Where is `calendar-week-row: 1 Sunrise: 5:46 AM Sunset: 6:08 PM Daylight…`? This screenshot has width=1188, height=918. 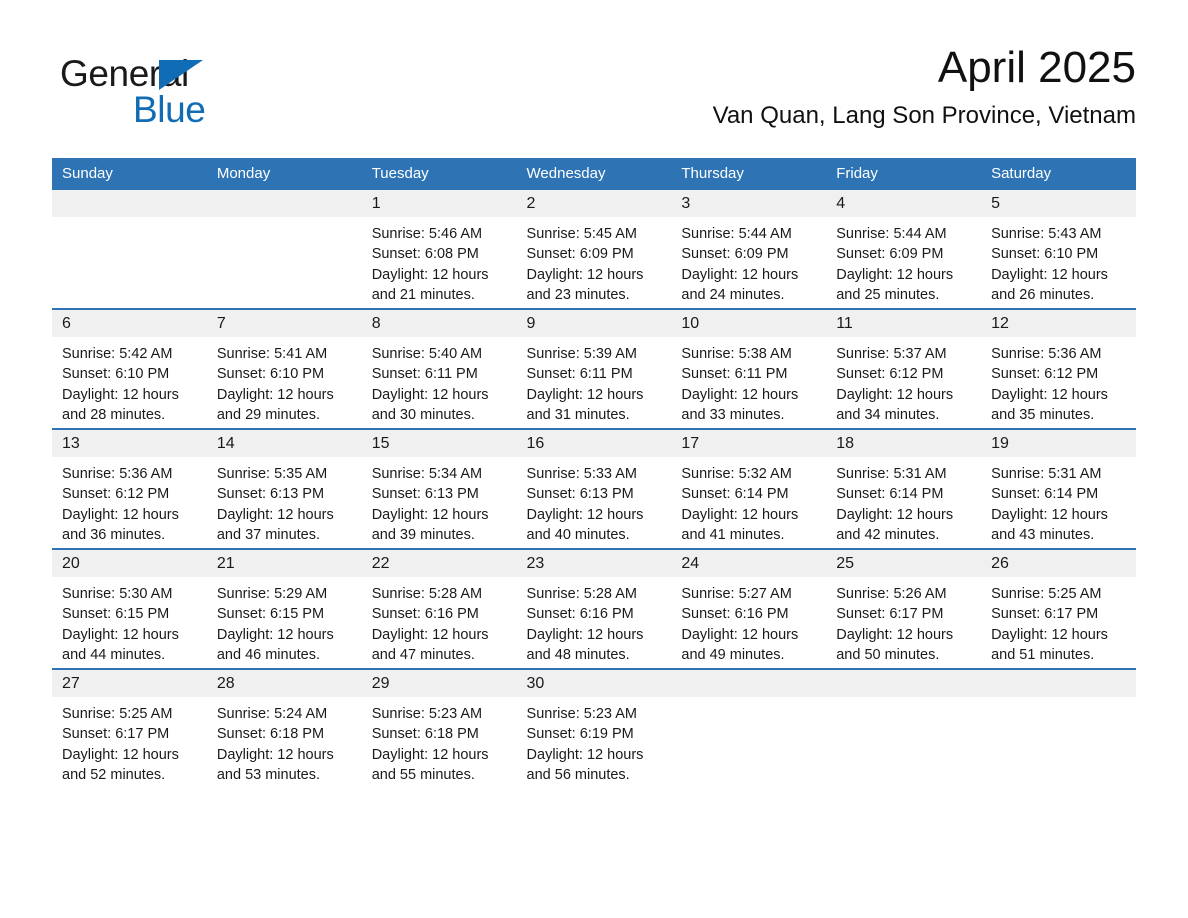 calendar-week-row: 1 Sunrise: 5:46 AM Sunset: 6:08 PM Daylight… is located at coordinates (594, 249).